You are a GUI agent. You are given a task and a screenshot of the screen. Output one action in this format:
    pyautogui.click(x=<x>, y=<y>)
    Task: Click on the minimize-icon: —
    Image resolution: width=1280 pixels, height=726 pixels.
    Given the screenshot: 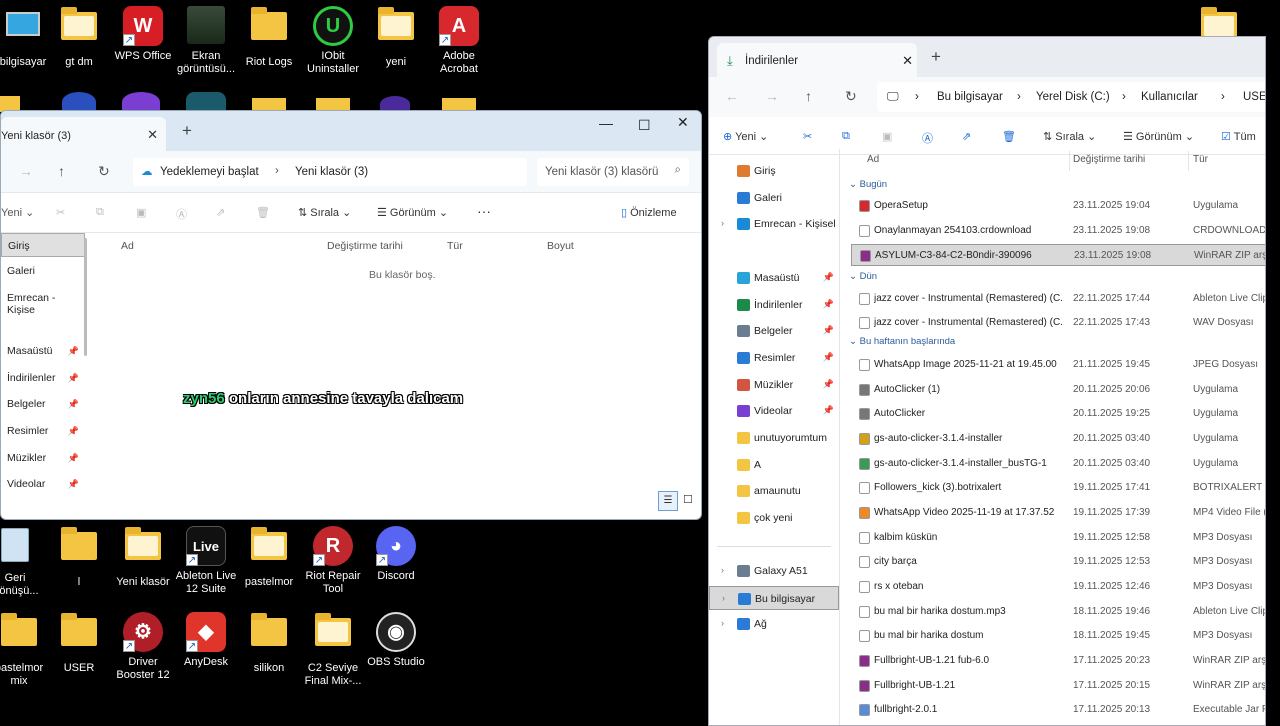 What is the action you would take?
    pyautogui.click(x=606, y=123)
    